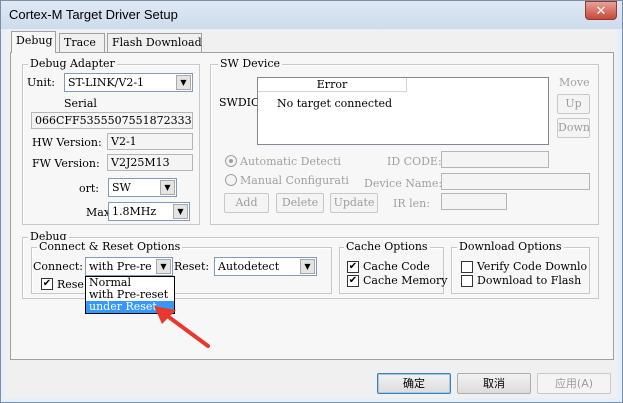  What do you see at coordinates (396, 266) in the screenshot?
I see `cache-code-label: Cache Code` at bounding box center [396, 266].